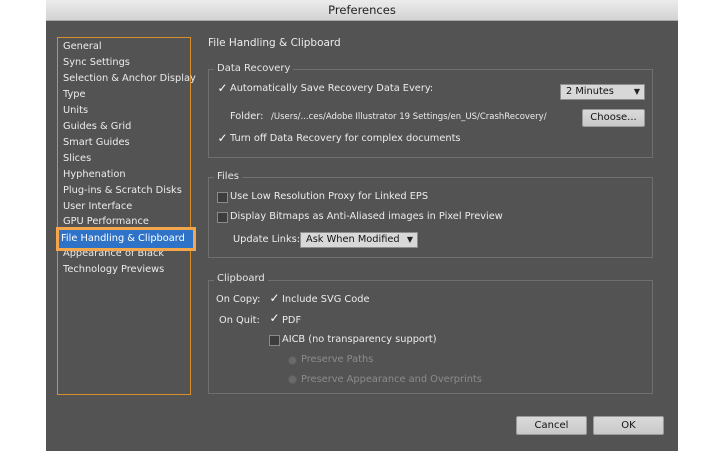 The image size is (725, 451). I want to click on sidebar-item-sync-settings: Sync Settings, so click(96, 62).